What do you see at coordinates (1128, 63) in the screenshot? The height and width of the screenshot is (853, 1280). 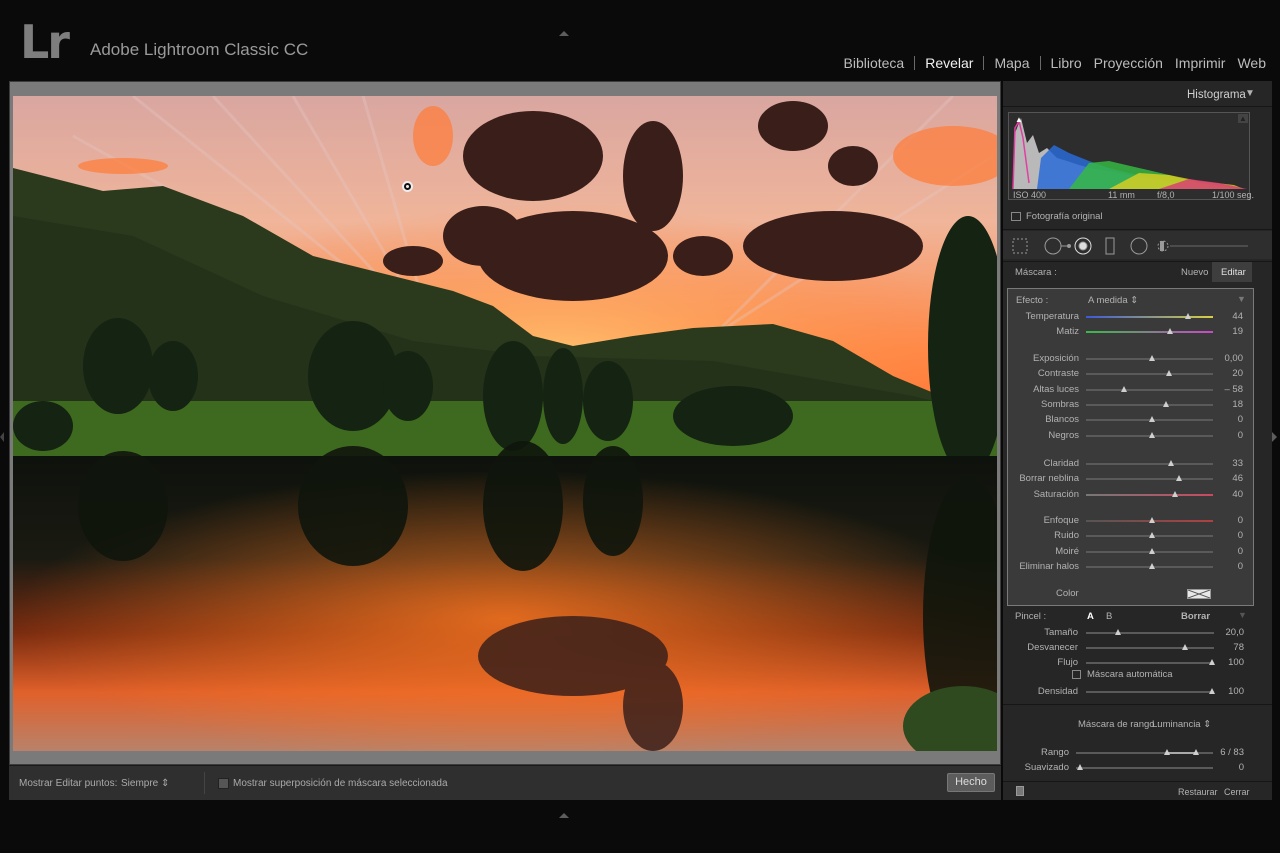 I see `module-proyeccion: Proyección` at bounding box center [1128, 63].